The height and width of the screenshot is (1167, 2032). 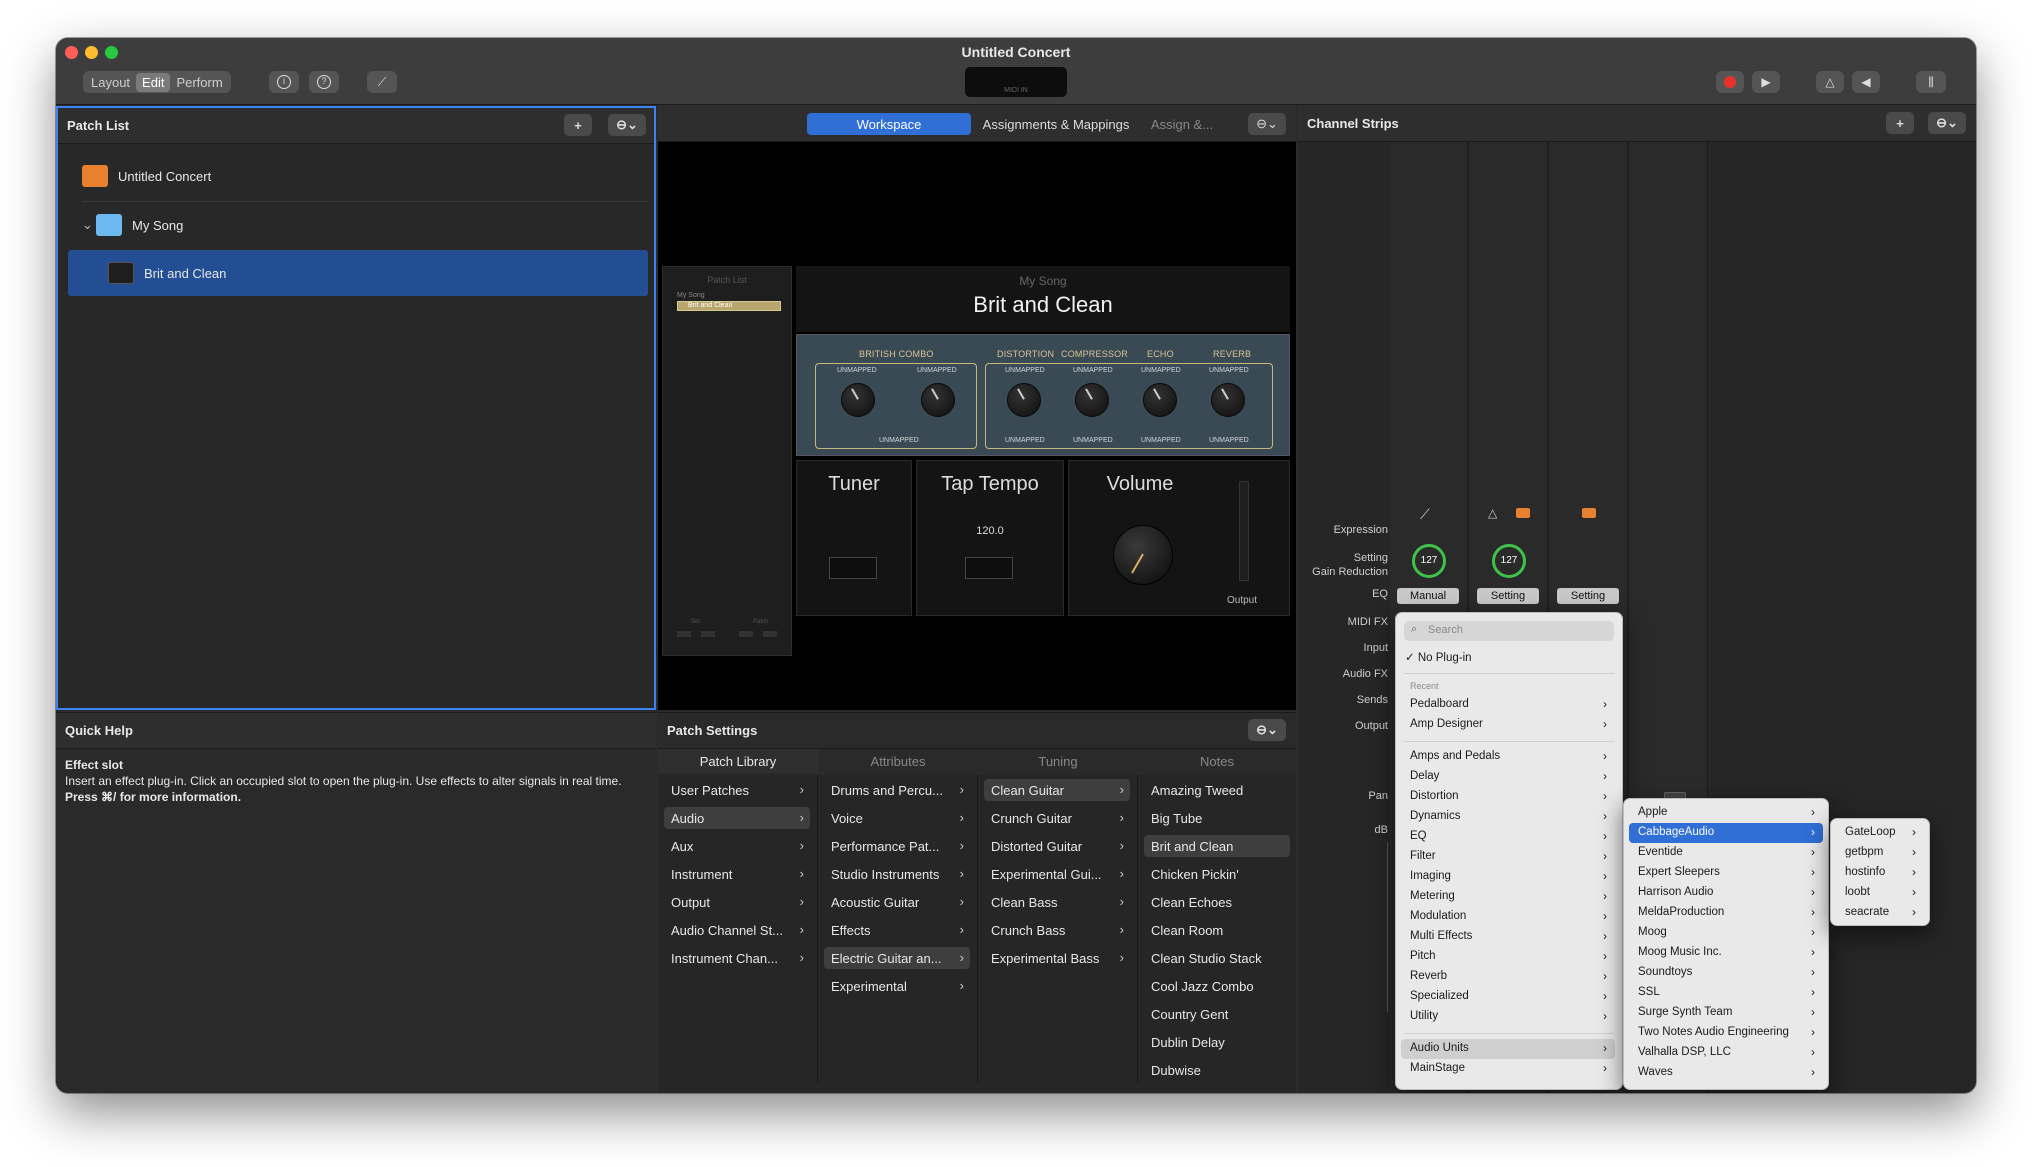 I want to click on library-item: Acoustic Guitar ›, so click(x=897, y=902).